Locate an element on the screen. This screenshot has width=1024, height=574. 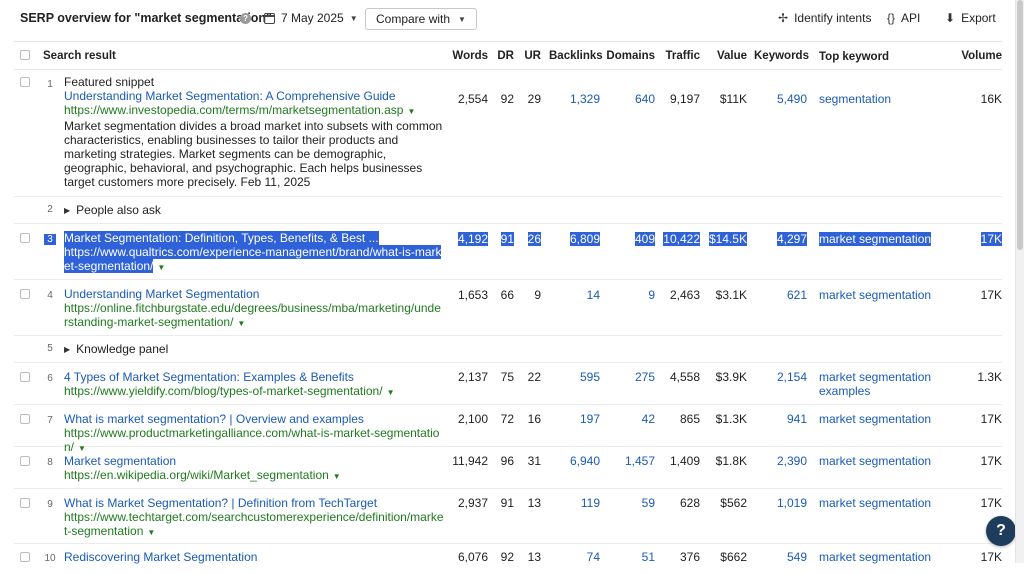
top-keyword-link: market segmentation examples is located at coordinates (881, 384).